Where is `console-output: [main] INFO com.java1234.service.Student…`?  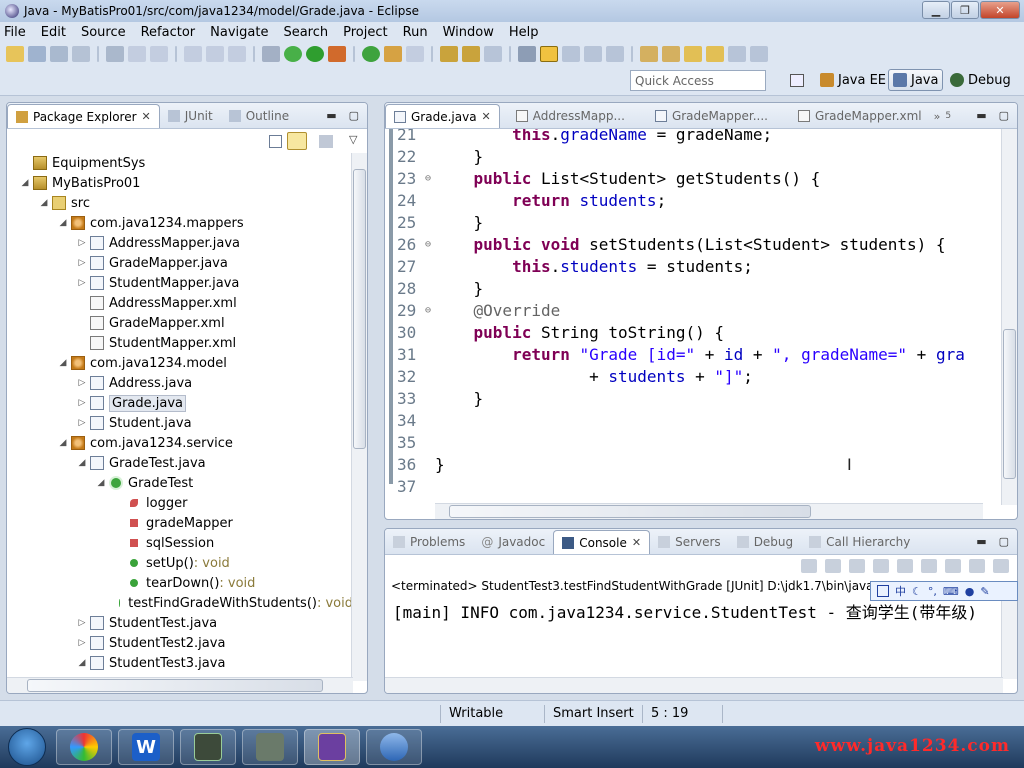
console-output: [main] INFO com.java1234.service.Student… is located at coordinates (685, 611).